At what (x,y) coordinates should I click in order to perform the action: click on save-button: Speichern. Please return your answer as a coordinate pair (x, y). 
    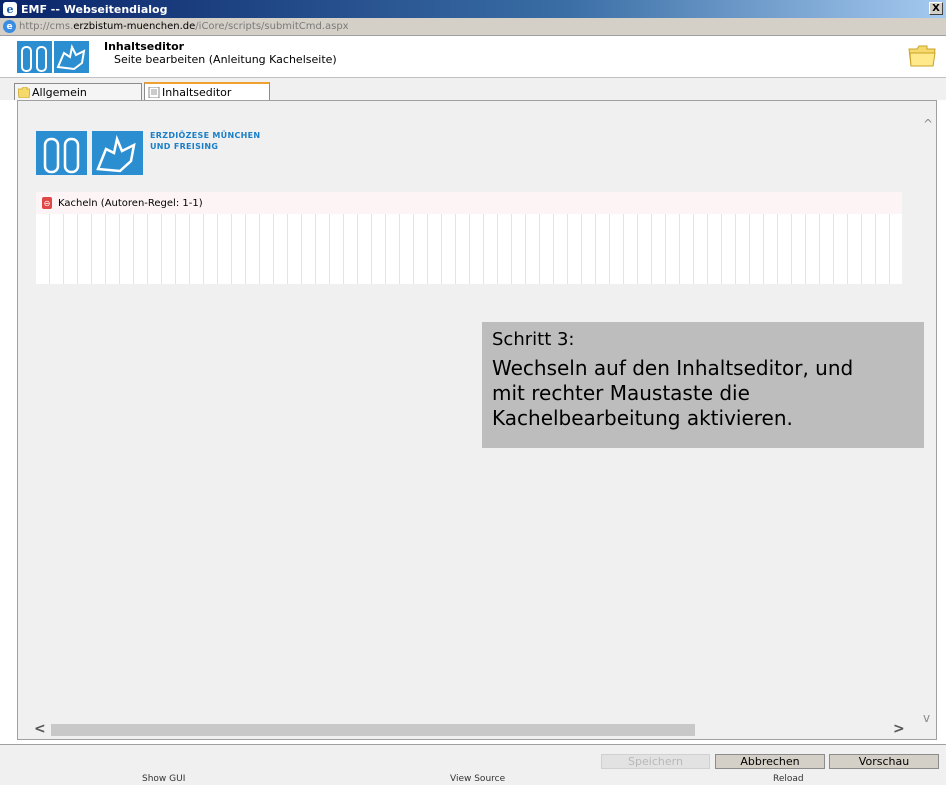
    Looking at the image, I should click on (655, 761).